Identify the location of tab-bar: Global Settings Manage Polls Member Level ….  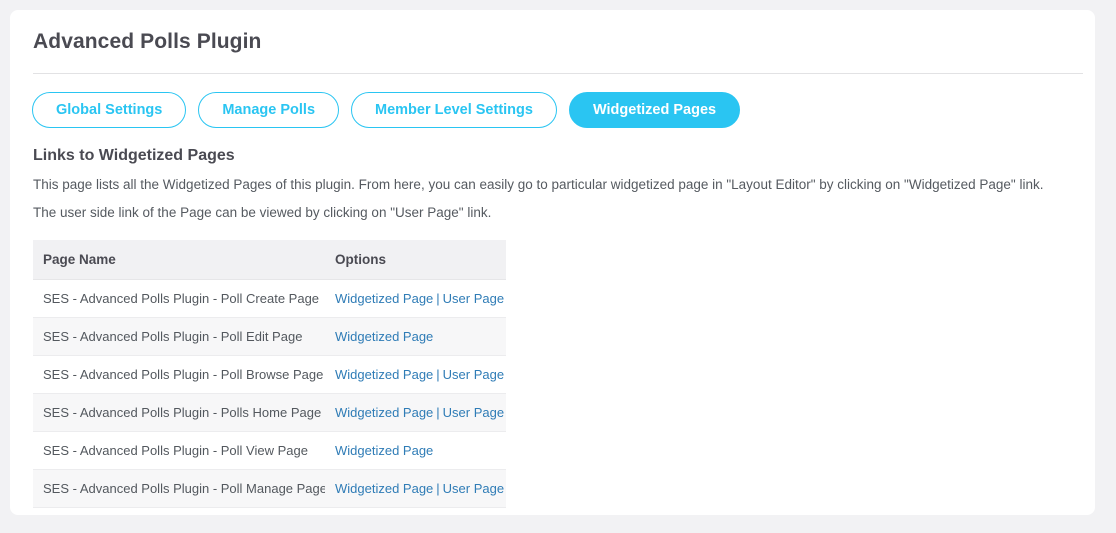
(386, 110).